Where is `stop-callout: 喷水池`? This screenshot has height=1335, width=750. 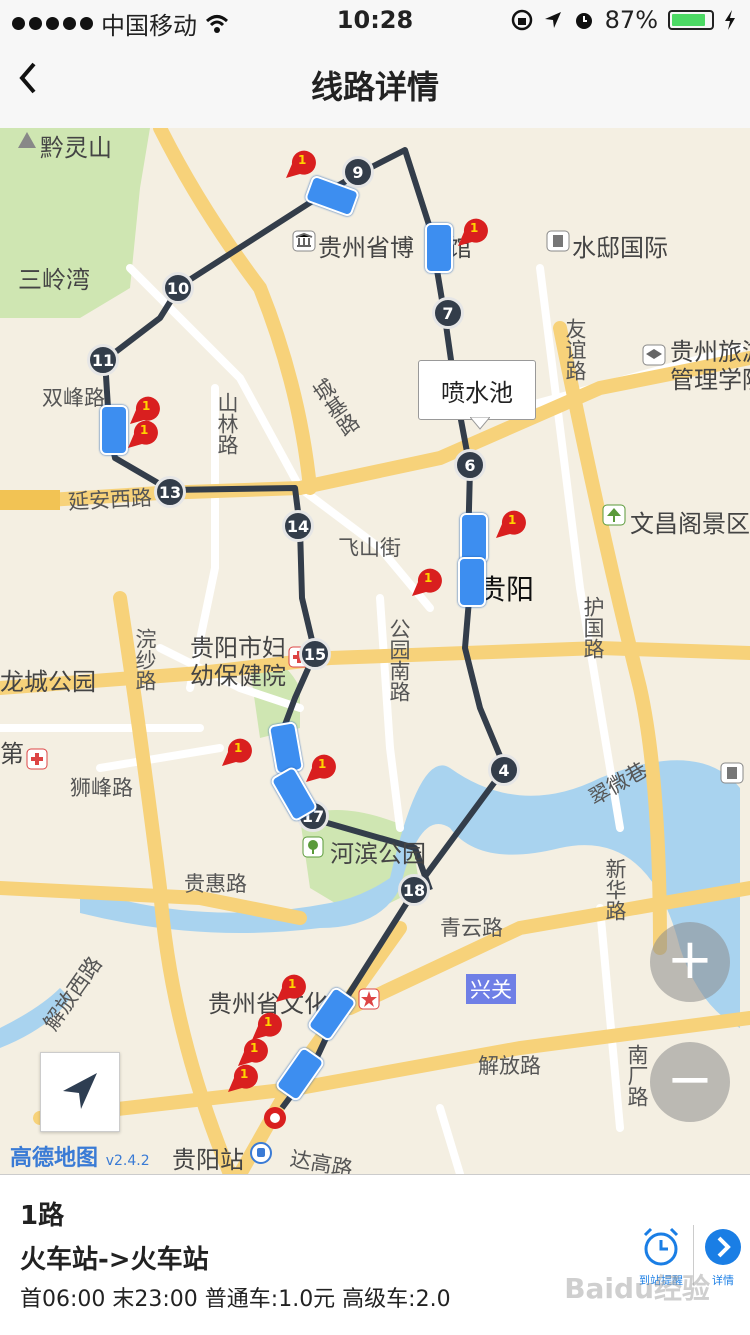
stop-callout: 喷水池 is located at coordinates (477, 390).